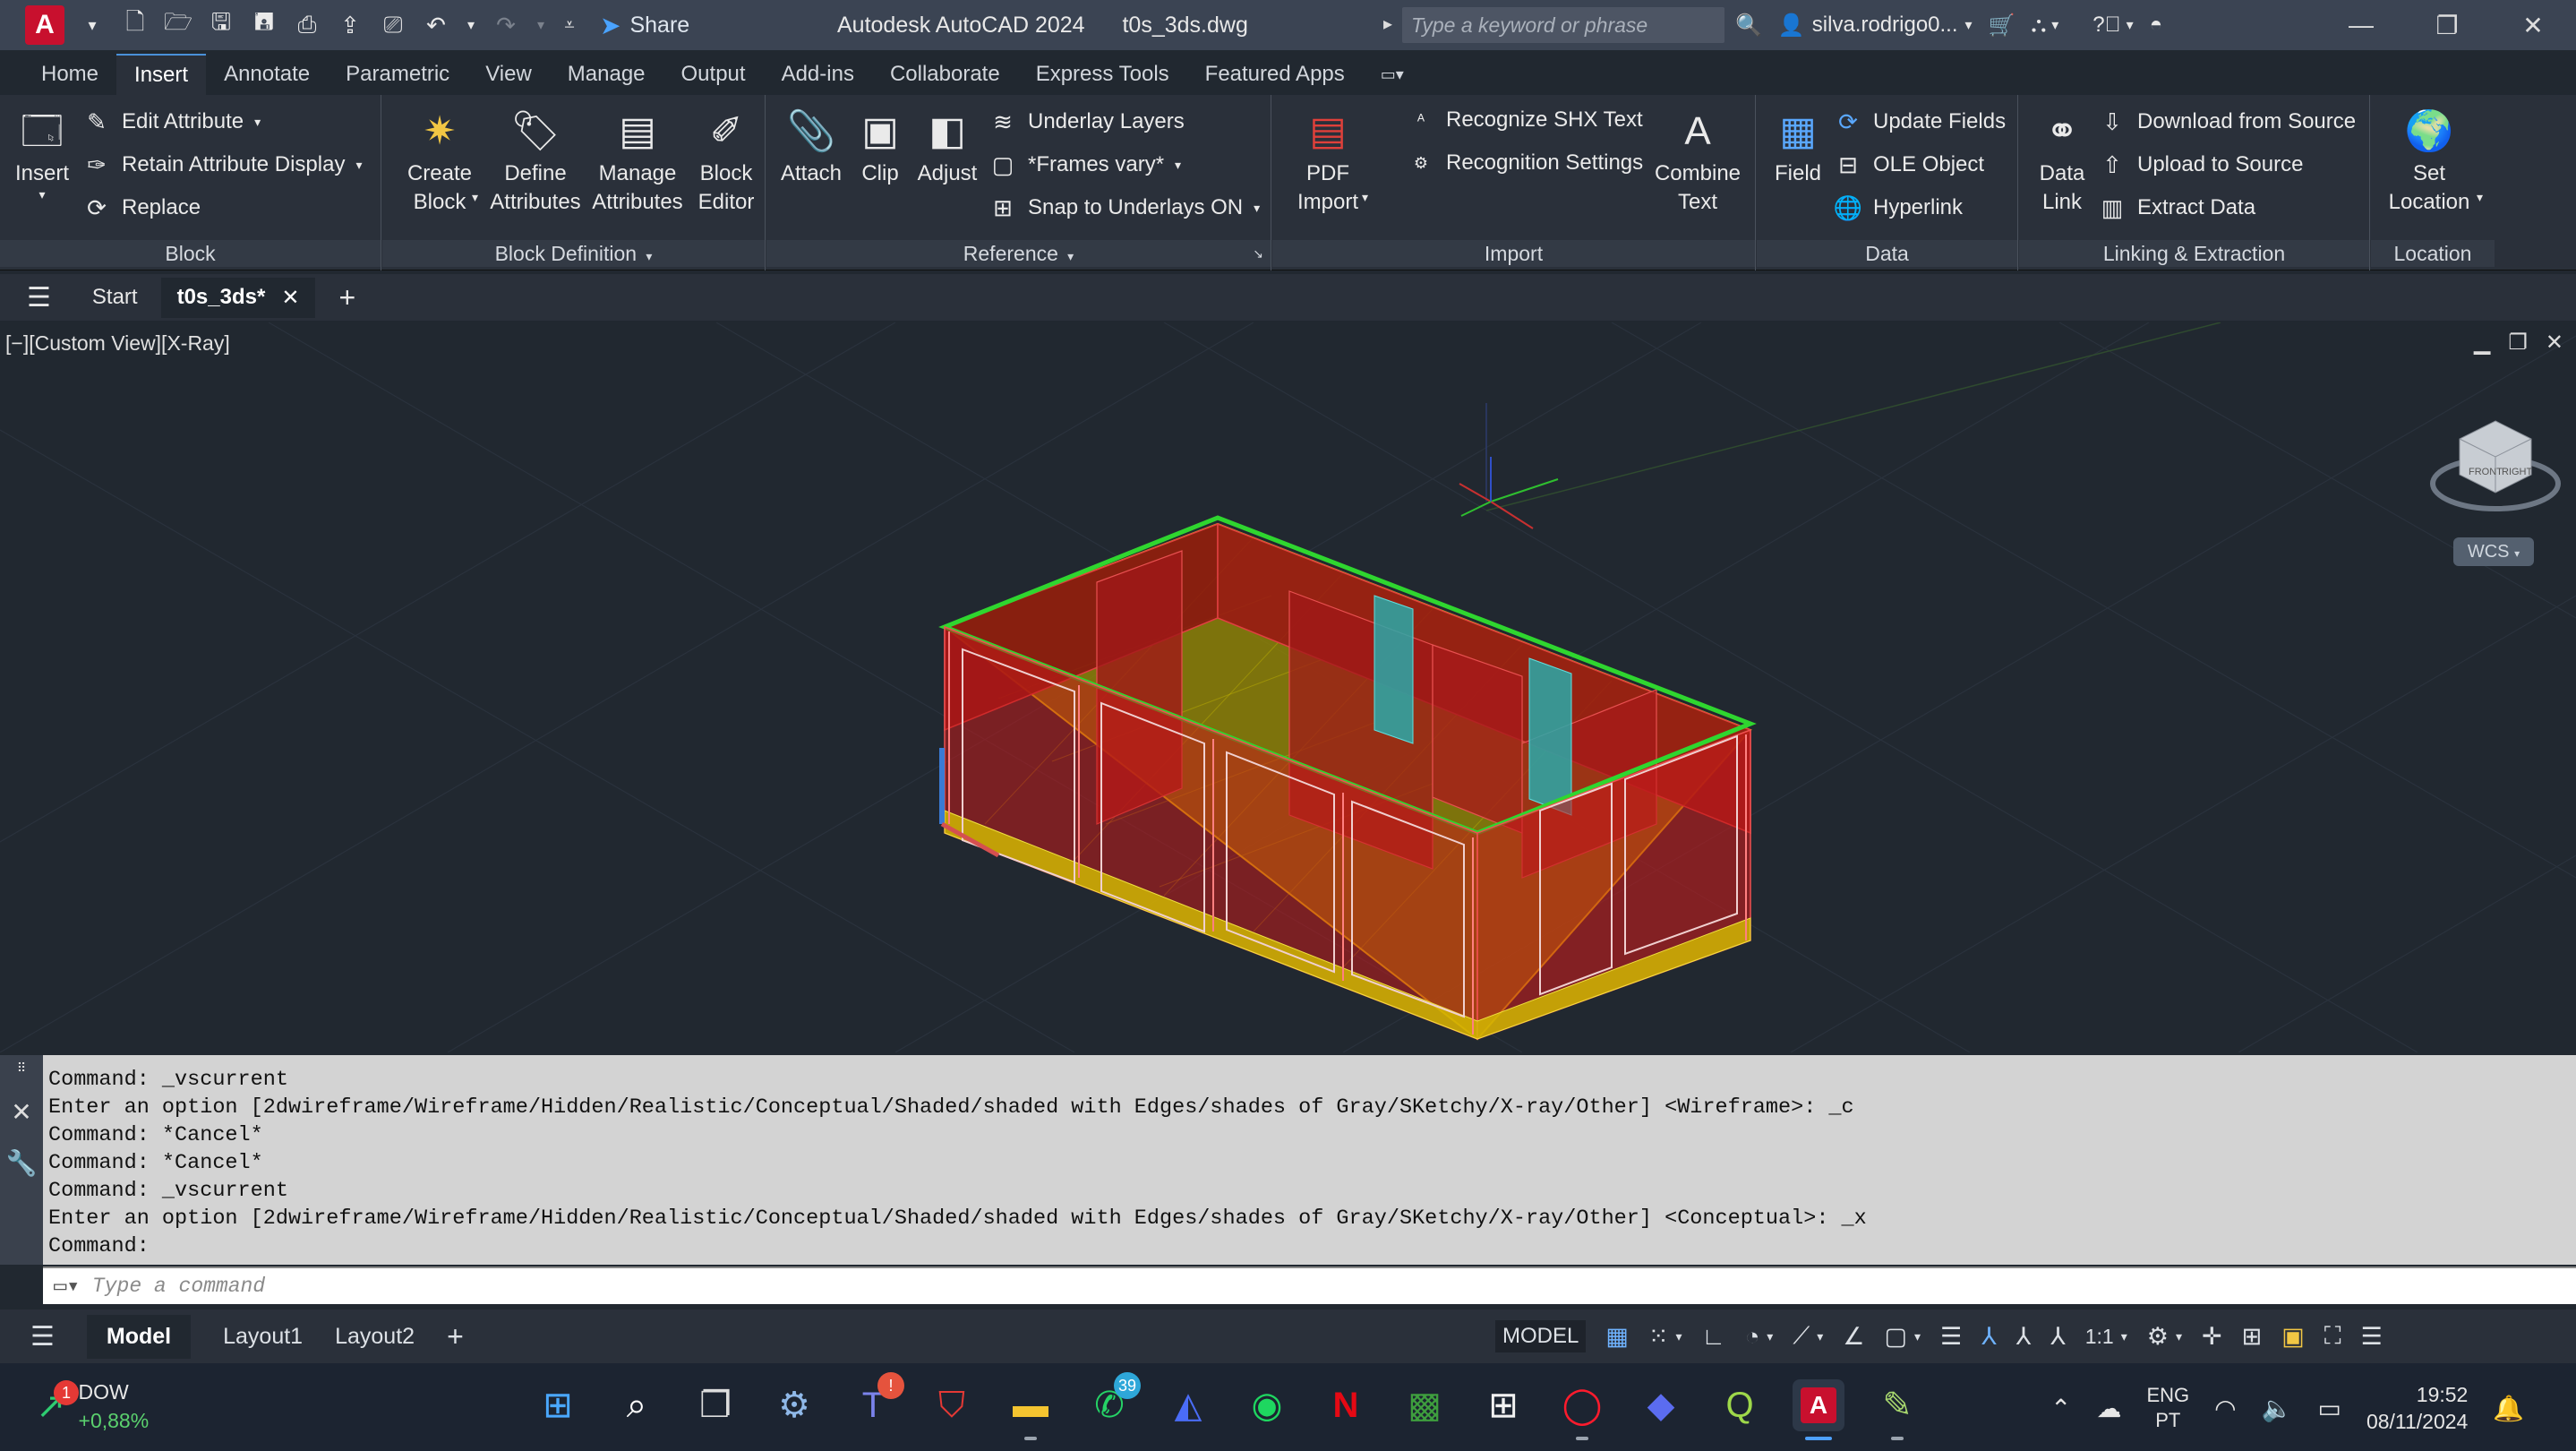 The height and width of the screenshot is (1451, 2576). Describe the element at coordinates (2058, 1337) in the screenshot. I see `annotation-scale-icon: ⅄` at that location.